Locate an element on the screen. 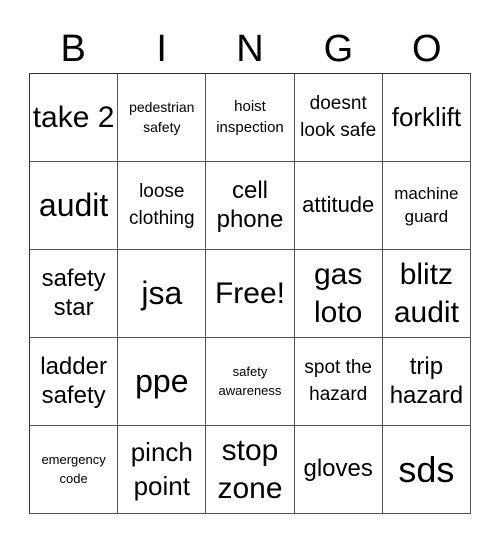  bingo-cell: ladder safety is located at coordinates (74, 382).